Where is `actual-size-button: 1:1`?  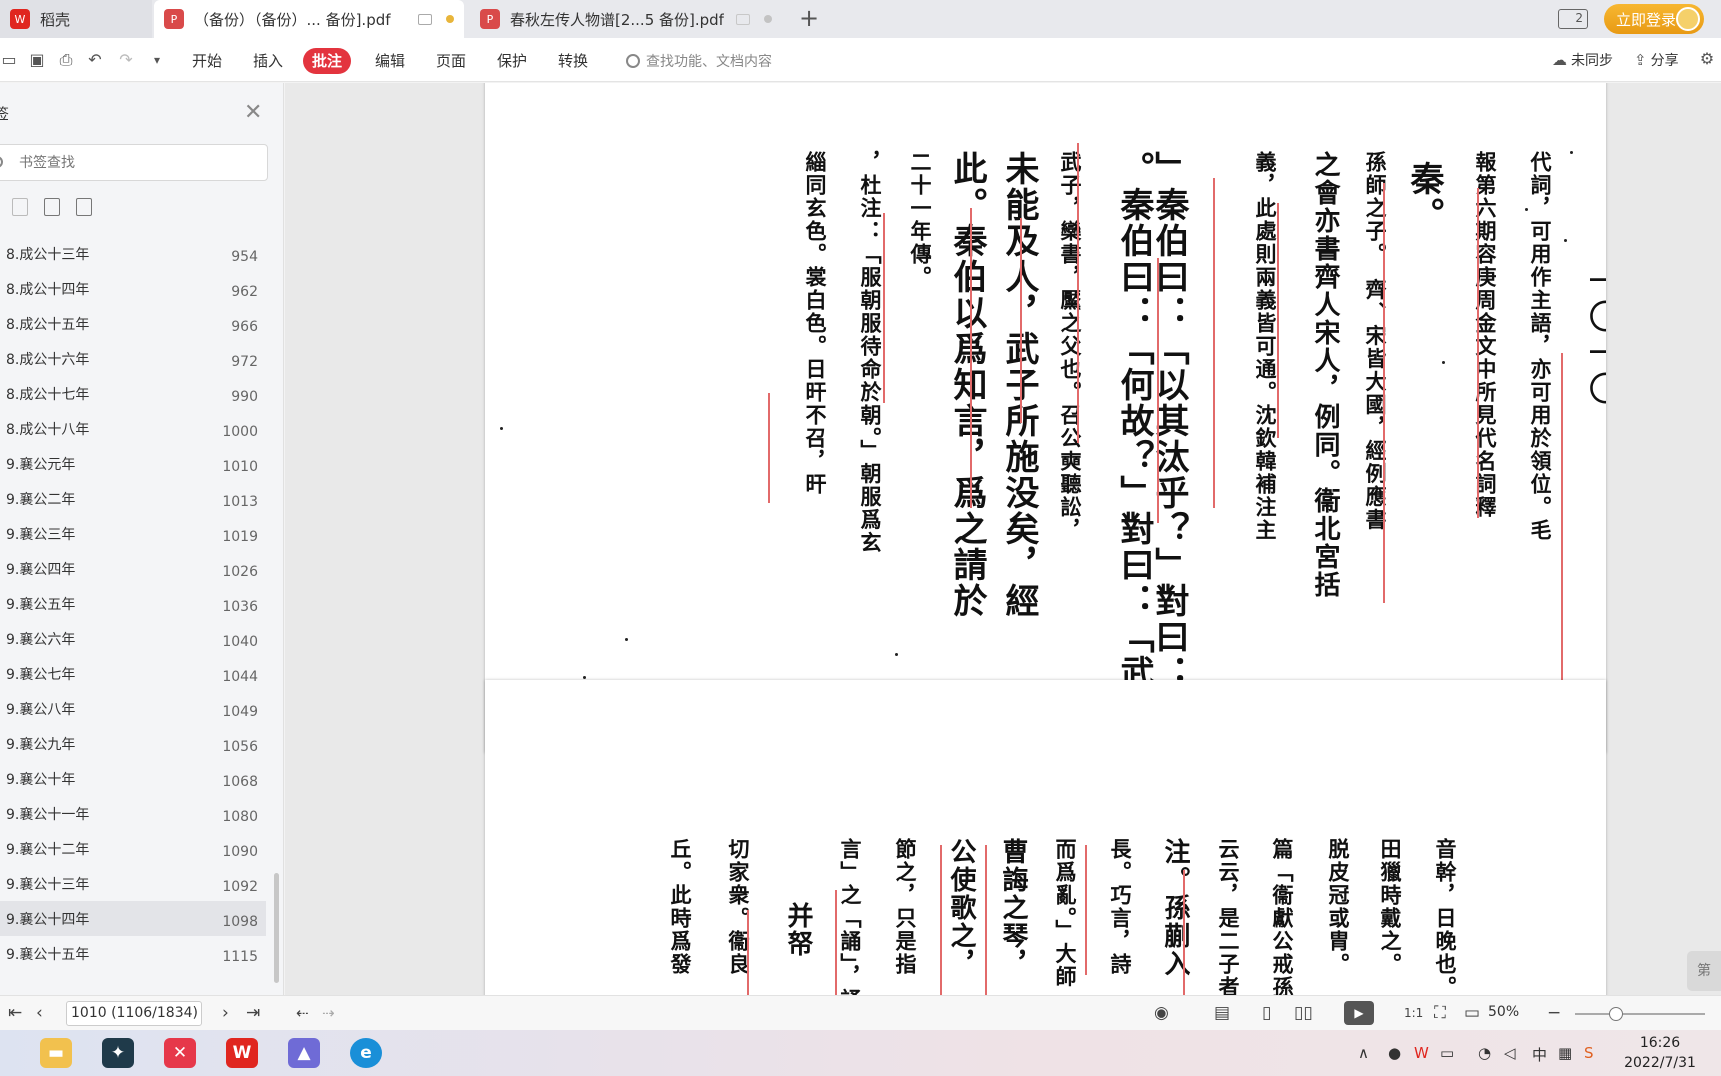
actual-size-button: 1:1 is located at coordinates (1413, 1013).